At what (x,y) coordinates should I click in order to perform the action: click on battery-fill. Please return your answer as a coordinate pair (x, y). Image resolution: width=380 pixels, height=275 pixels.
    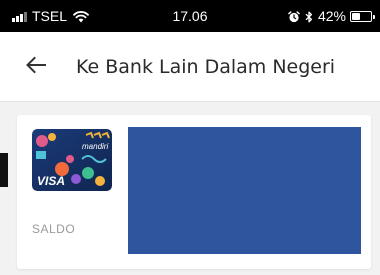
    Looking at the image, I should click on (356, 16).